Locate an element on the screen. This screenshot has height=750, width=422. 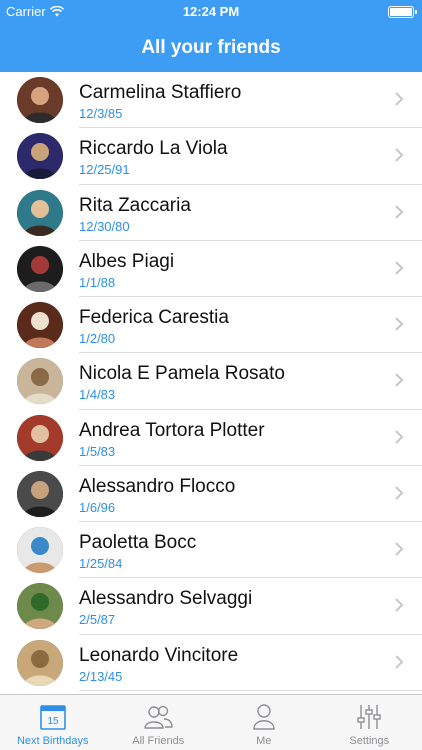
friend-birthday: 1/2/80 is located at coordinates (97, 338).